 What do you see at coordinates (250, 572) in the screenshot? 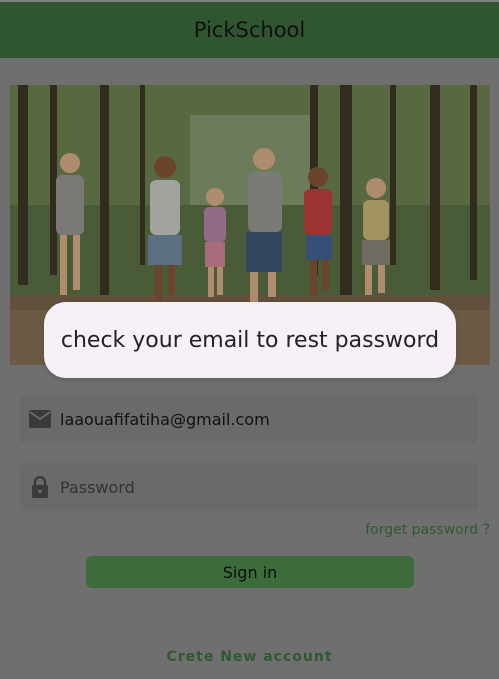
I see `sign-in-button: Sign in` at bounding box center [250, 572].